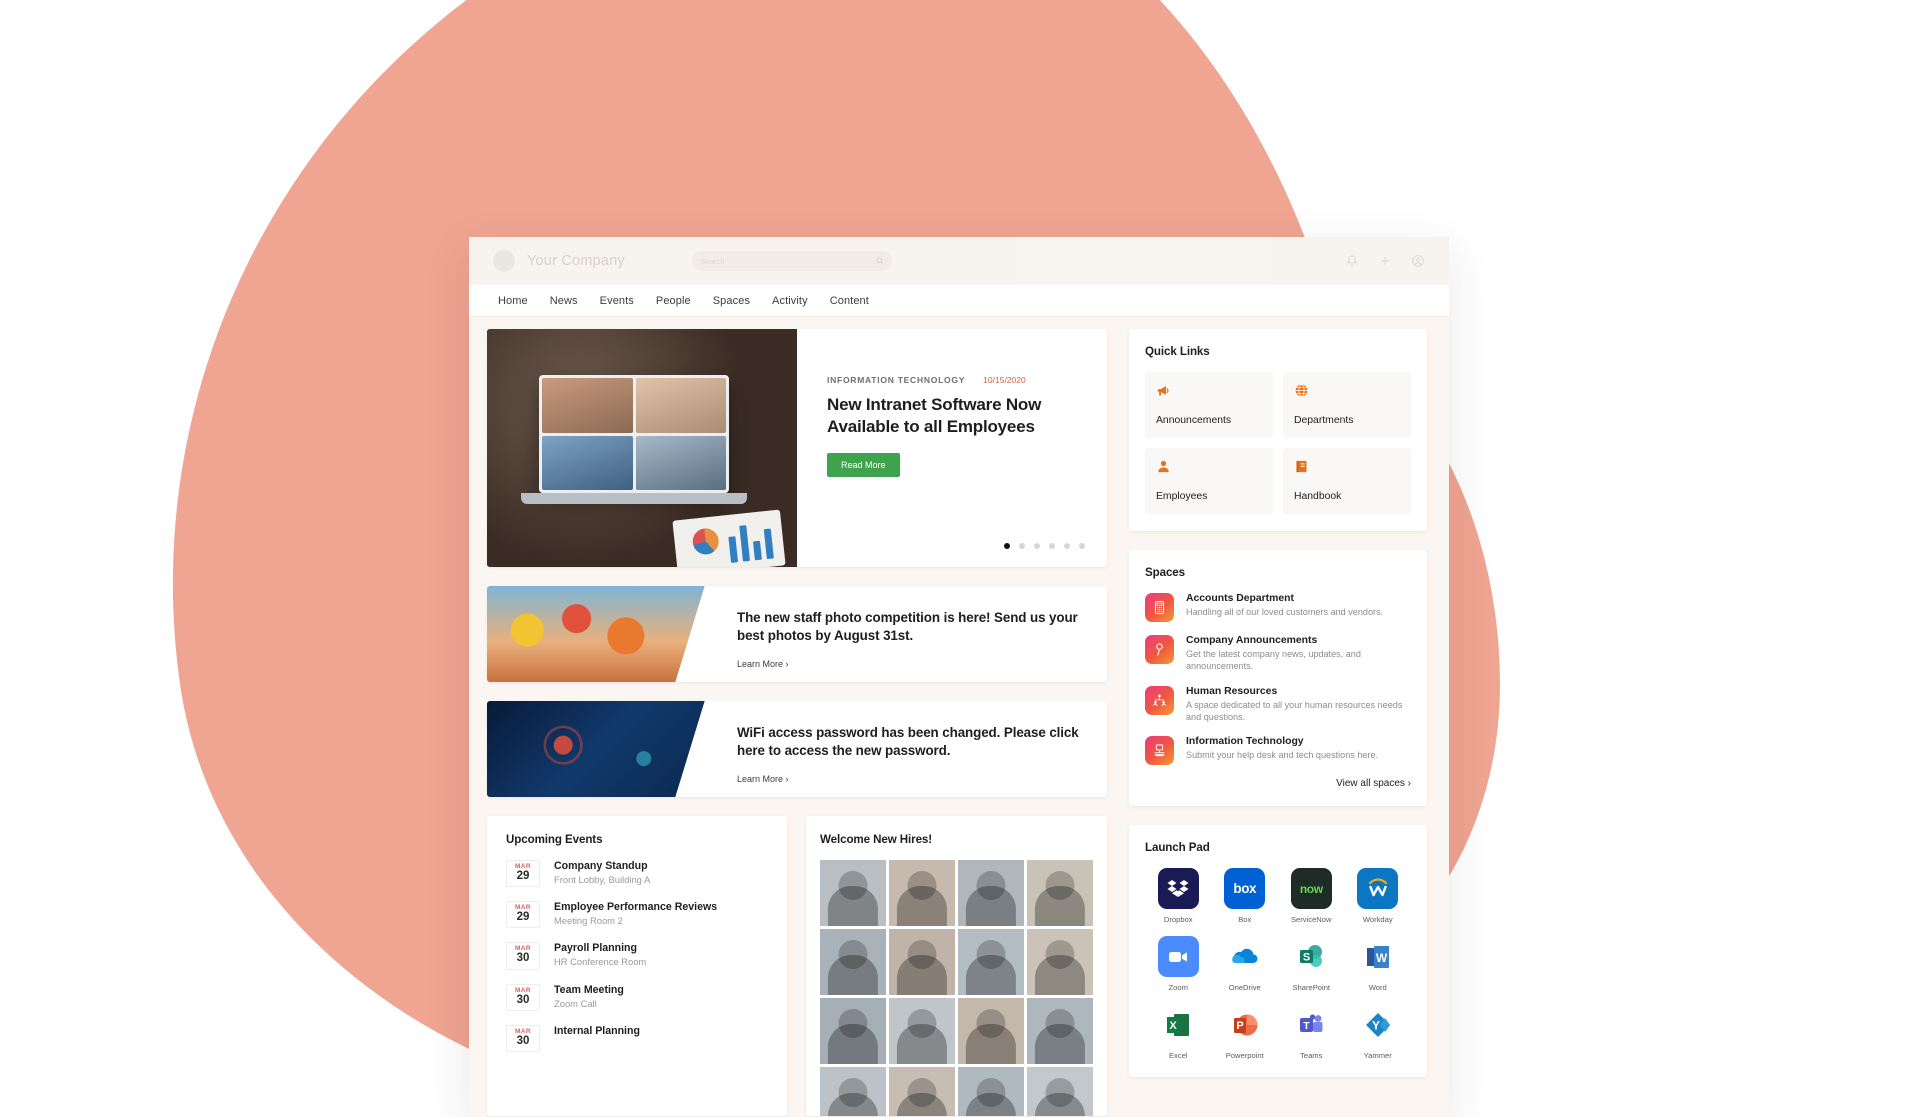  Describe the element at coordinates (1284, 598) in the screenshot. I see `space-name: Accounts Department` at that location.